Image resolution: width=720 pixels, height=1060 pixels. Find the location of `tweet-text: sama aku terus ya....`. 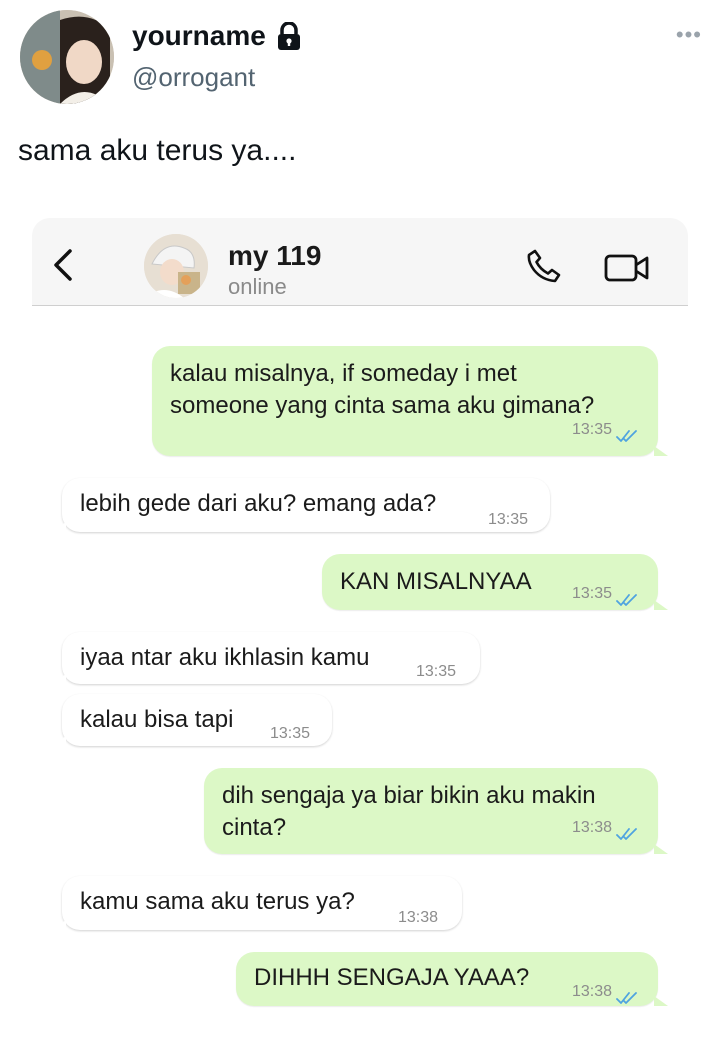

tweet-text: sama aku terus ya.... is located at coordinates (157, 150).